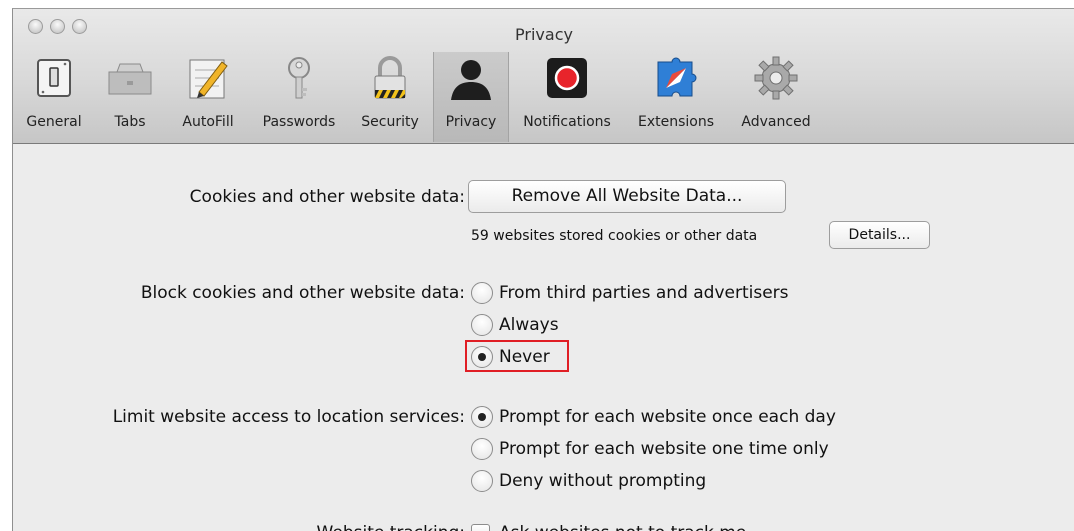 Image resolution: width=1074 pixels, height=531 pixels. What do you see at coordinates (482, 417) in the screenshot?
I see `radio-button-selected` at bounding box center [482, 417].